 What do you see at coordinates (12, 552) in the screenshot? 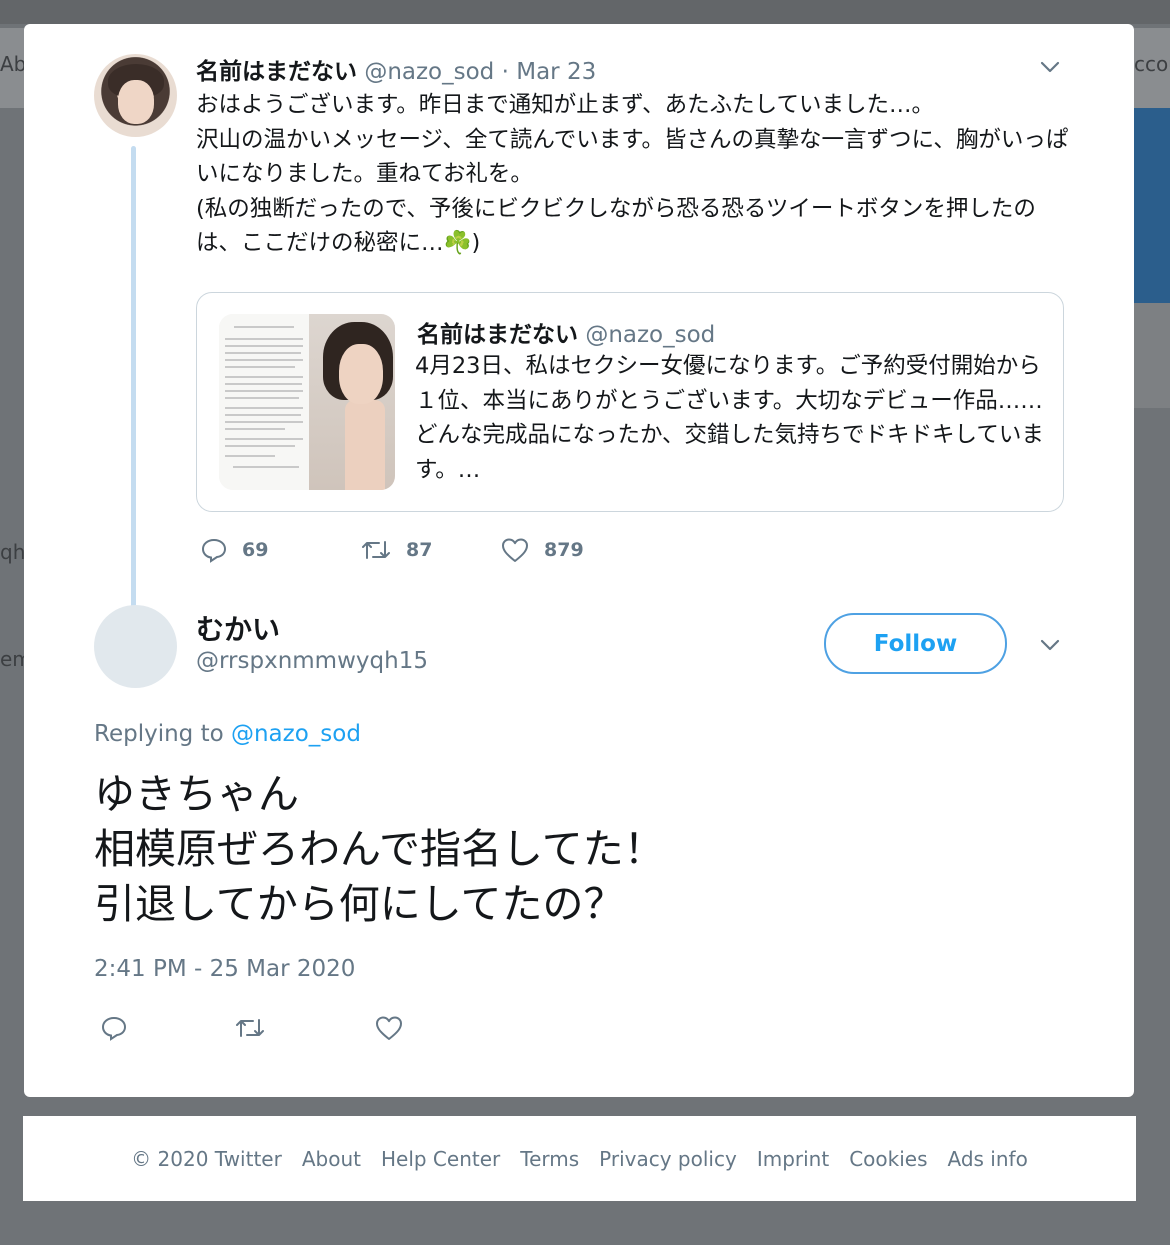
I see `background-left-text: qh` at bounding box center [12, 552].